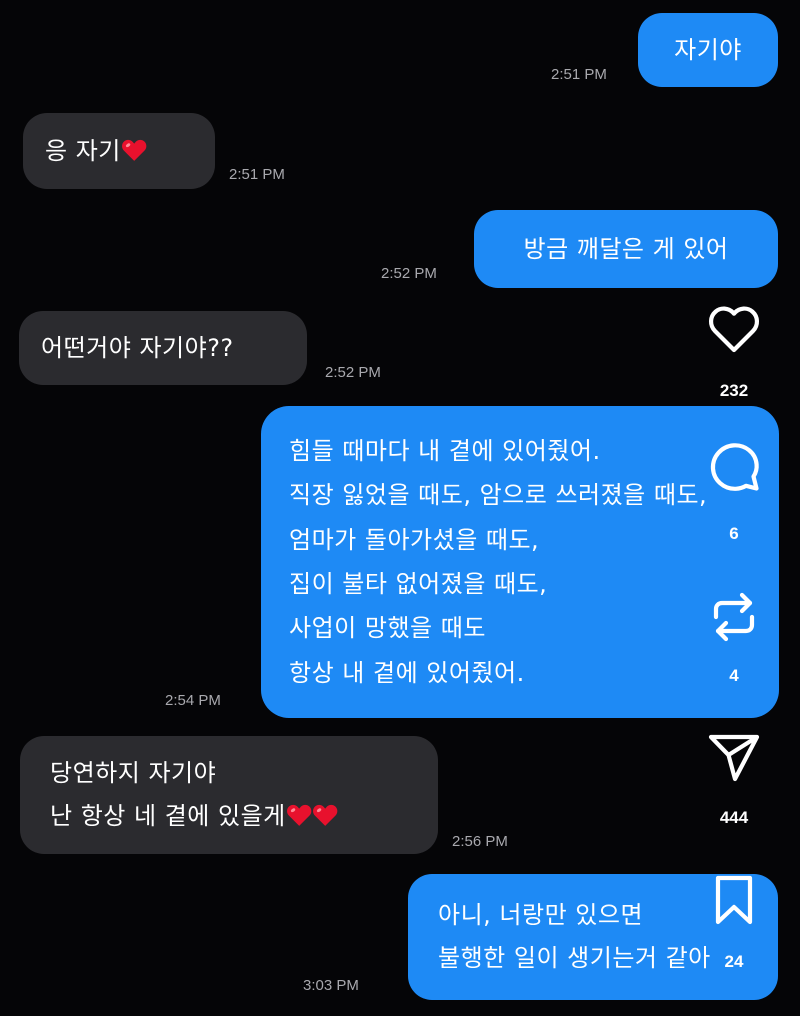 The width and height of the screenshot is (800, 1016). I want to click on message-timestamp: 2:56 PM, so click(480, 841).